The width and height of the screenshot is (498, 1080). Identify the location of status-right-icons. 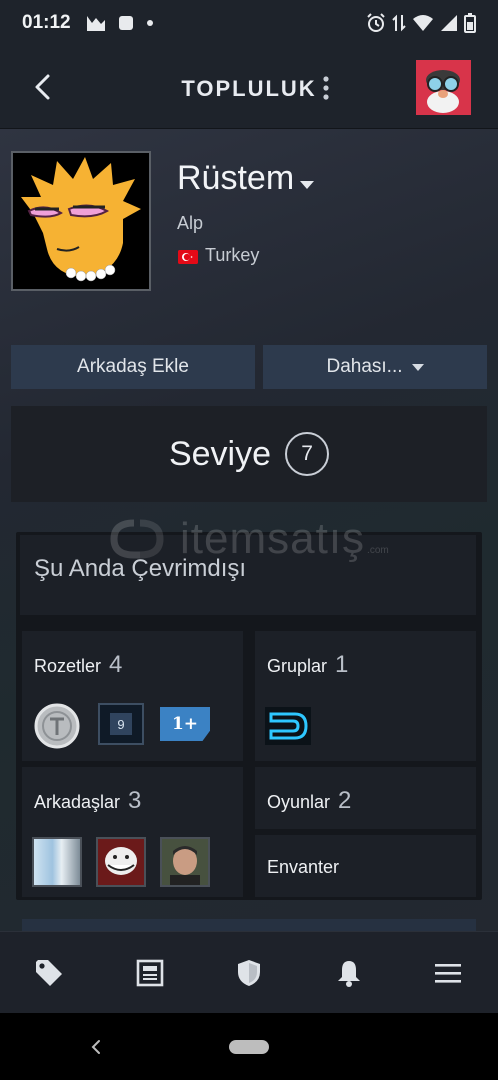
(421, 23).